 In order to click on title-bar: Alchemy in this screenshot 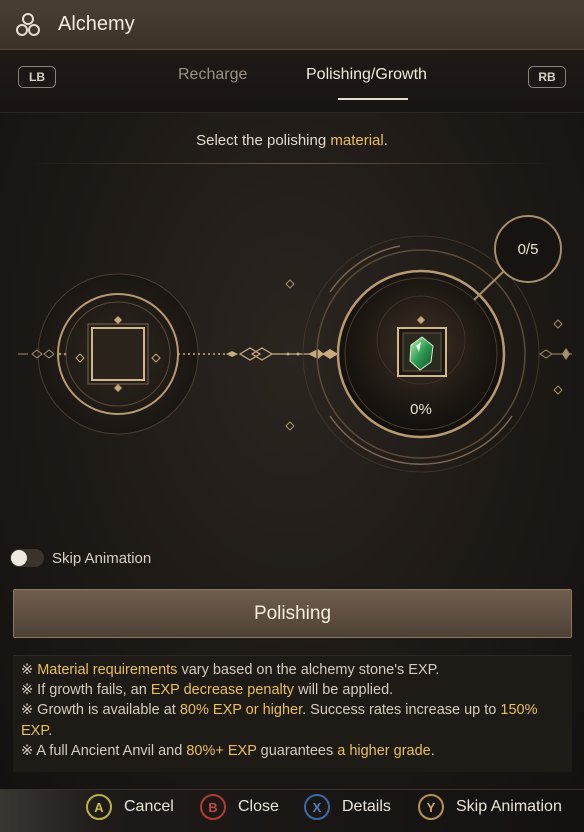, I will do `click(292, 25)`.